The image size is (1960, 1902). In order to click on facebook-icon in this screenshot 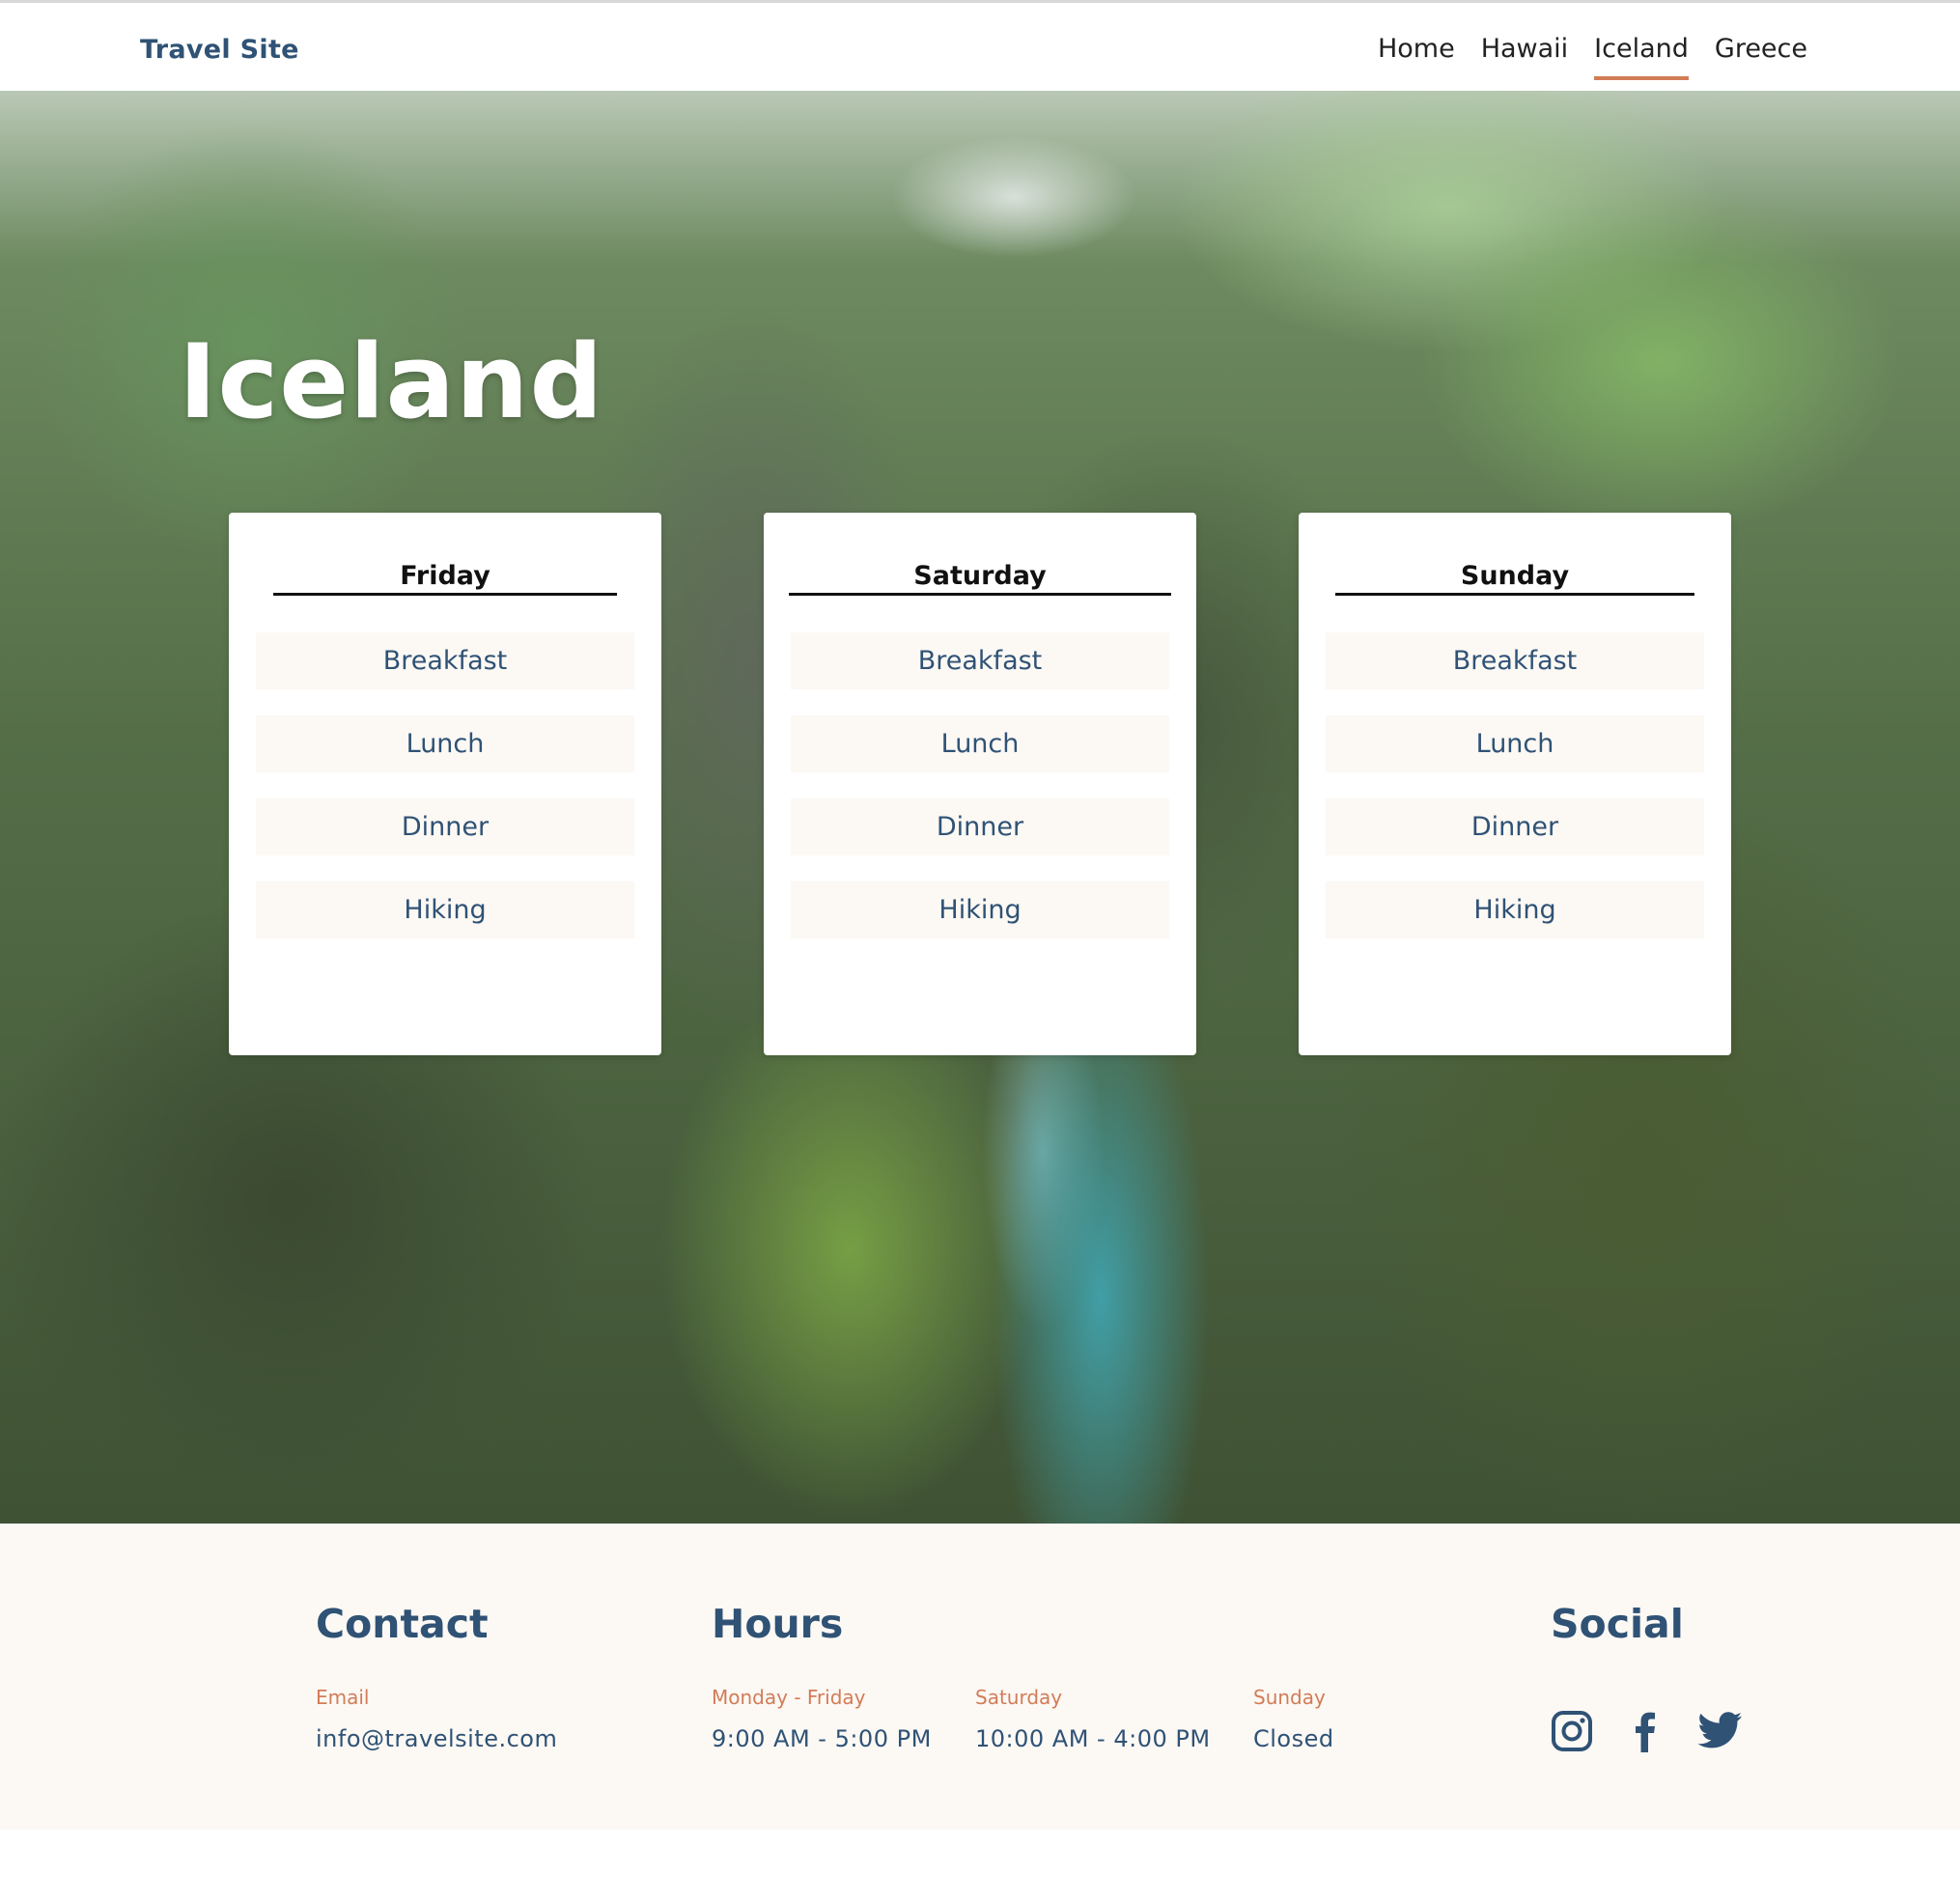, I will do `click(1645, 1731)`.